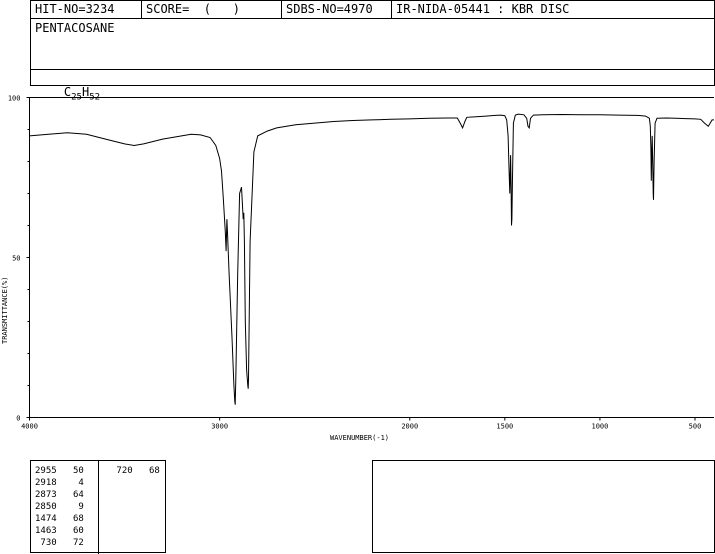  What do you see at coordinates (46, 519) in the screenshot?
I see `peak-wavenumber: 1474` at bounding box center [46, 519].